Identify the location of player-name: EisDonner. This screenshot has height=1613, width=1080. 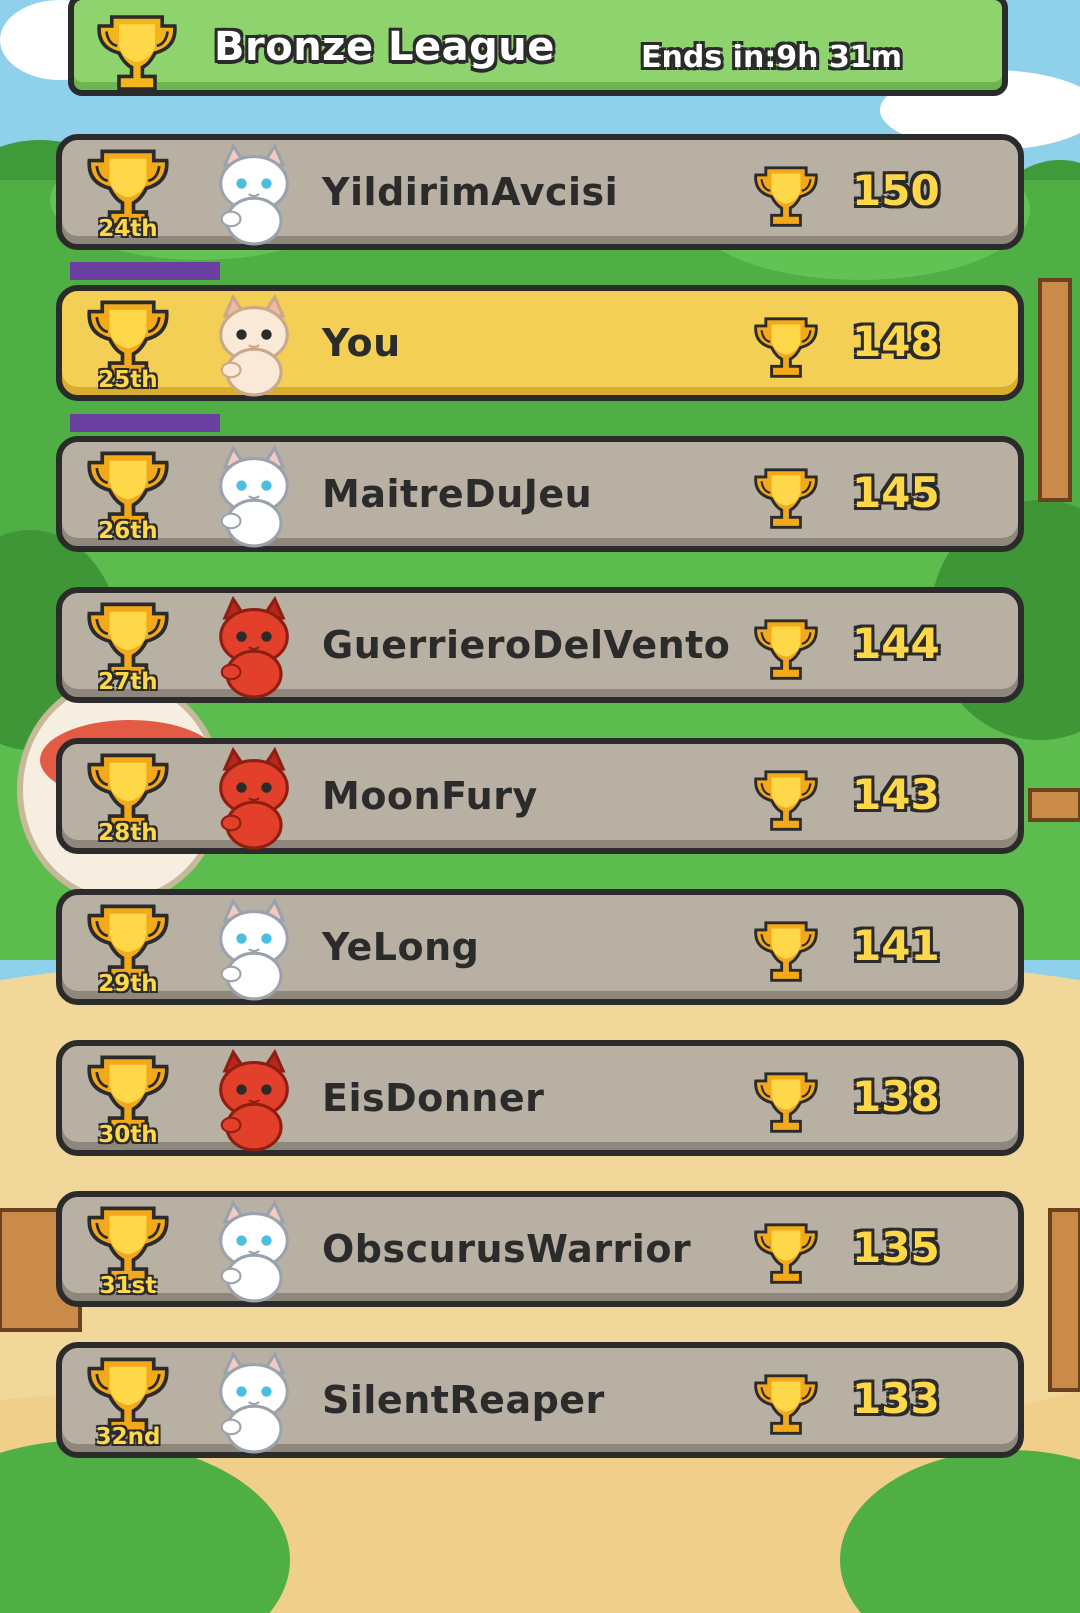
(433, 1098).